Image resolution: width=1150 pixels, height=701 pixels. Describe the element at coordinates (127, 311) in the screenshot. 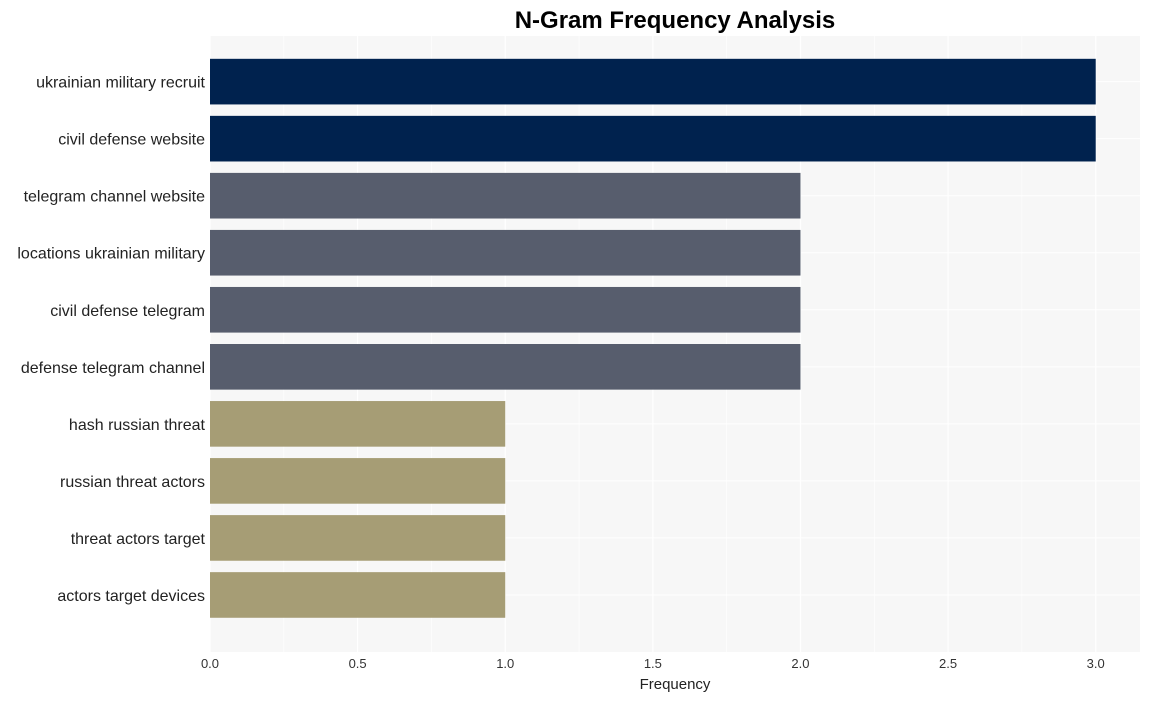

I see `y-tick-label: civil defense telegram` at that location.